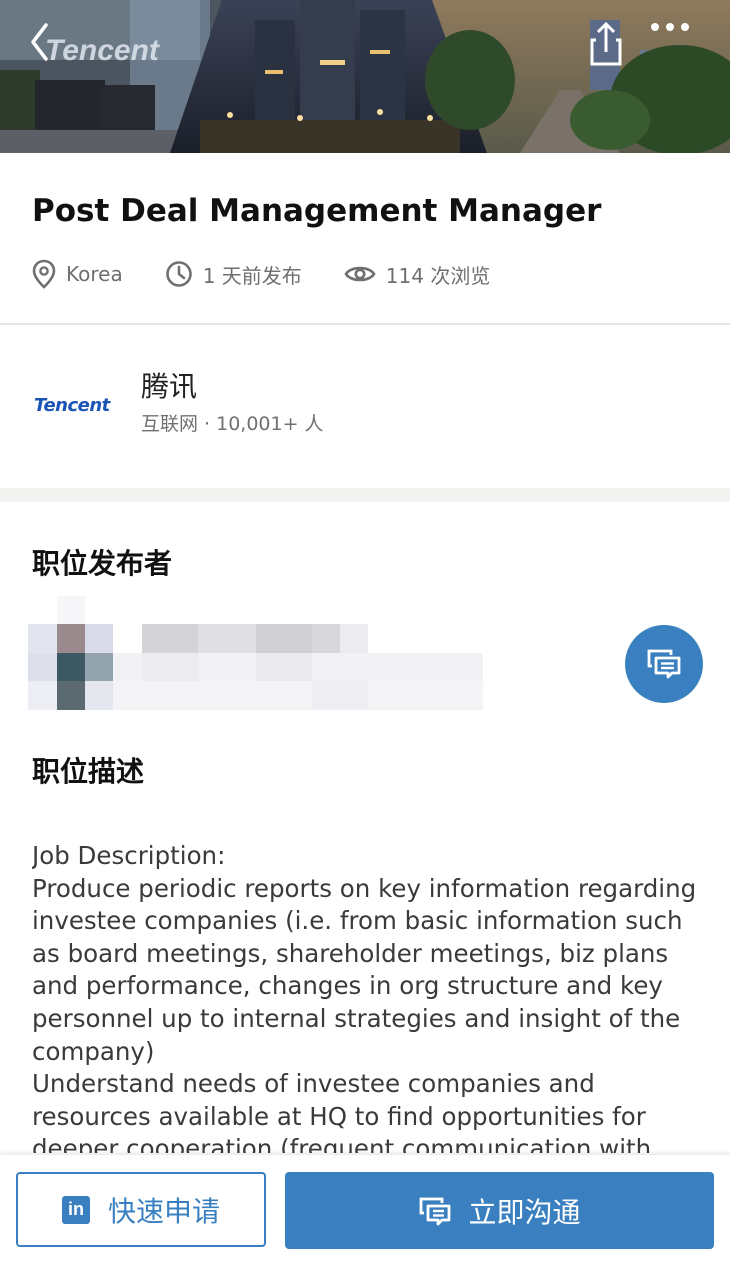  I want to click on header-image: Tencent, so click(365, 76).